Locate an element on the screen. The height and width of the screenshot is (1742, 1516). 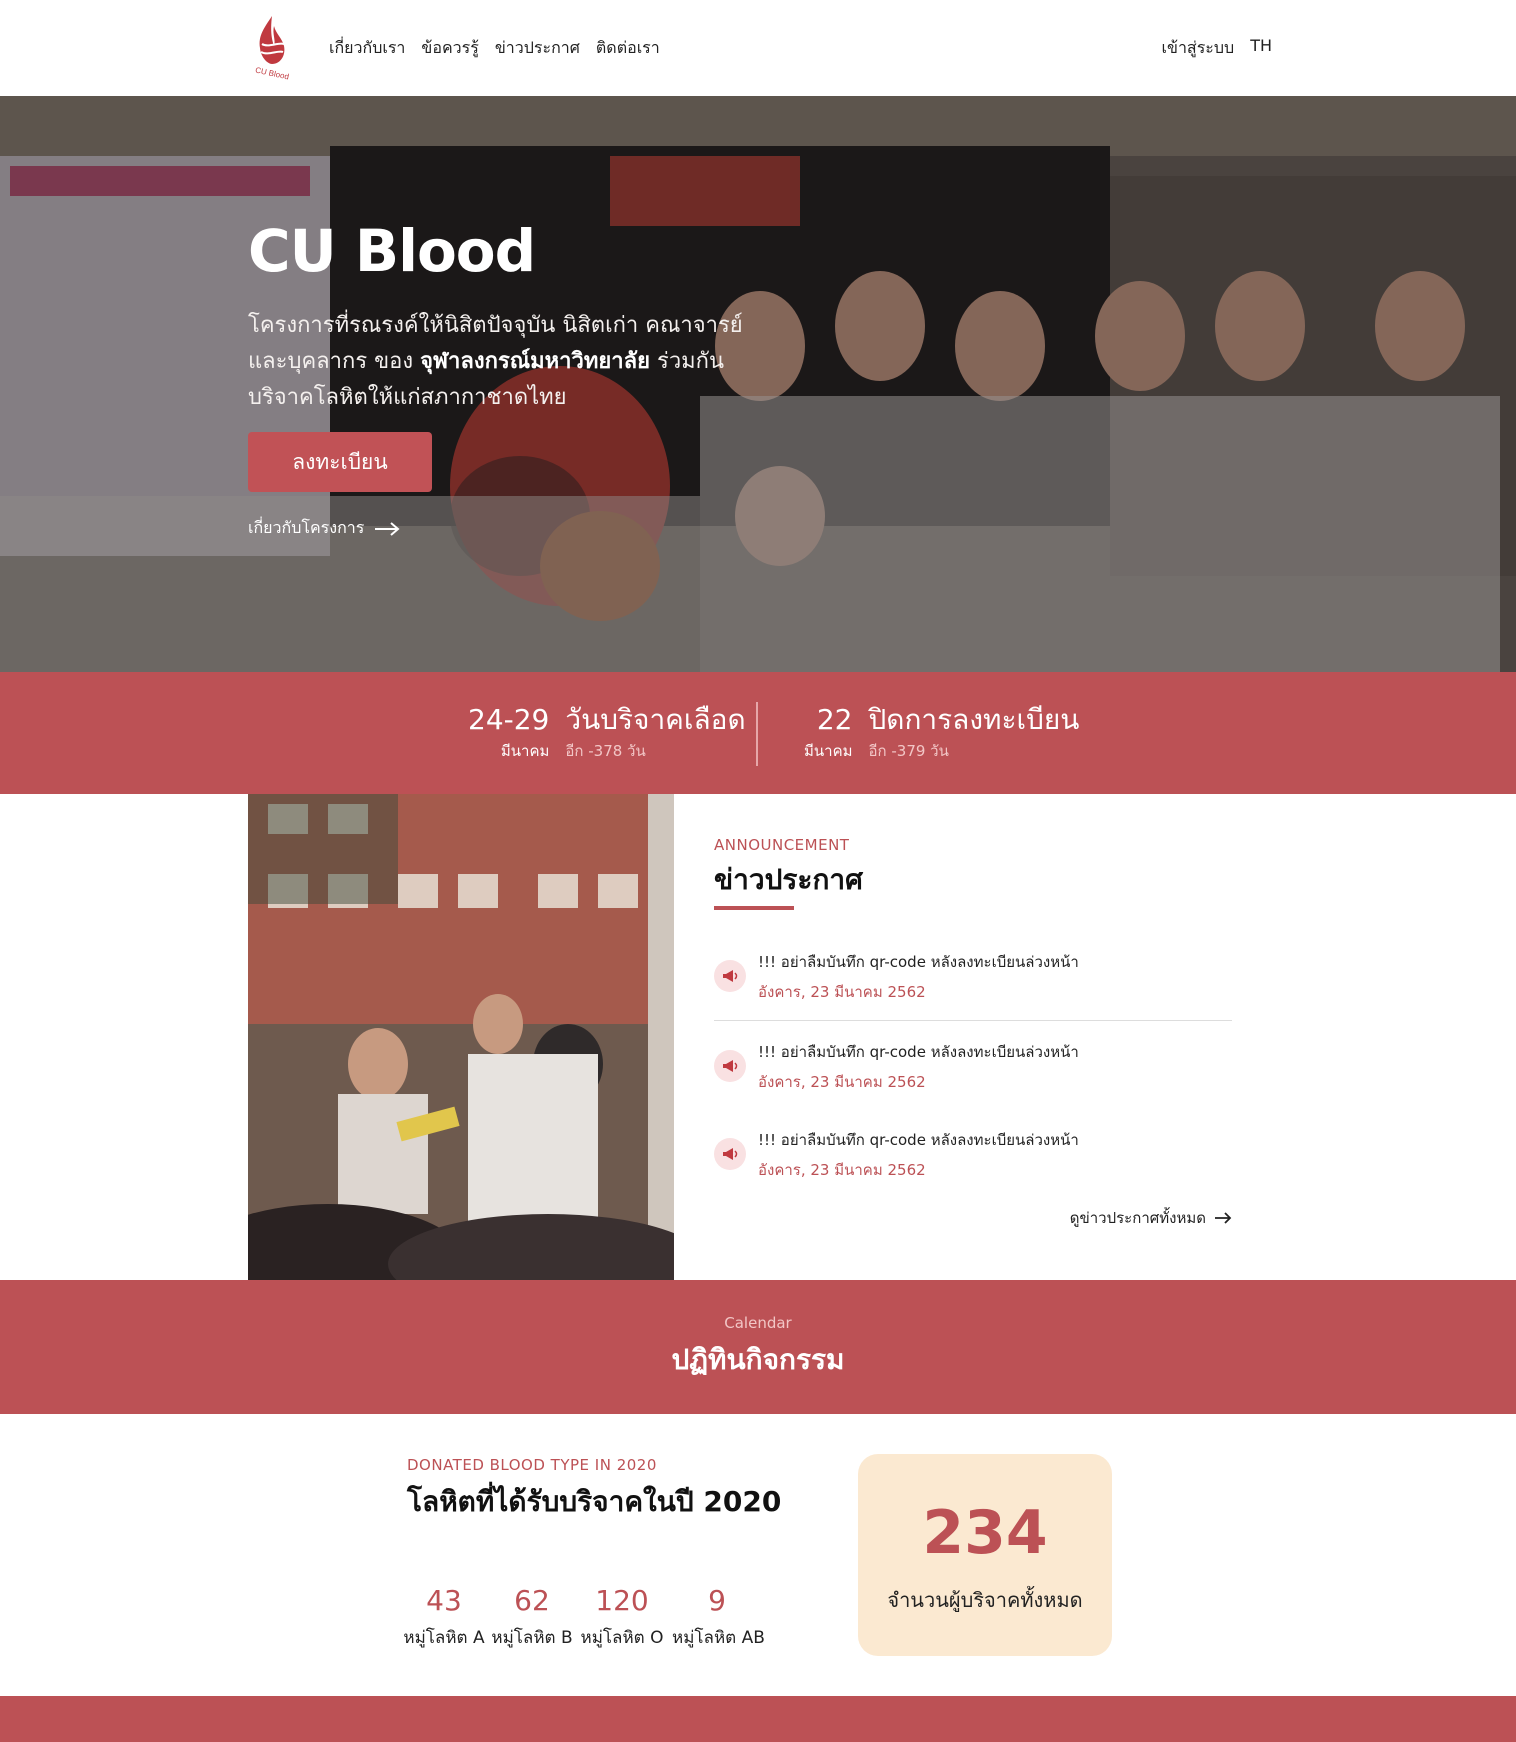
blood-type-count: 120 is located at coordinates (622, 1600).